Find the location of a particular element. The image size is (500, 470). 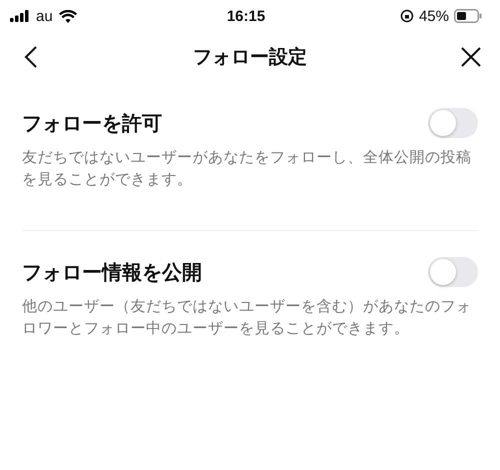

setting-description: 友だちではないユーザーがあなたをフォローし、全体公開の投稿を見ることができます。 is located at coordinates (247, 168).